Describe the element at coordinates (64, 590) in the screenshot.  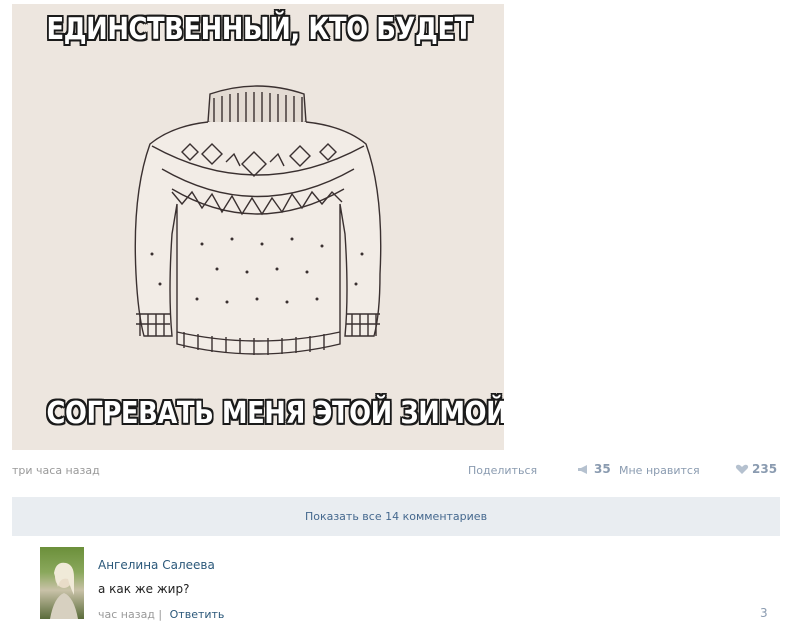
I see `avatar-photo` at that location.